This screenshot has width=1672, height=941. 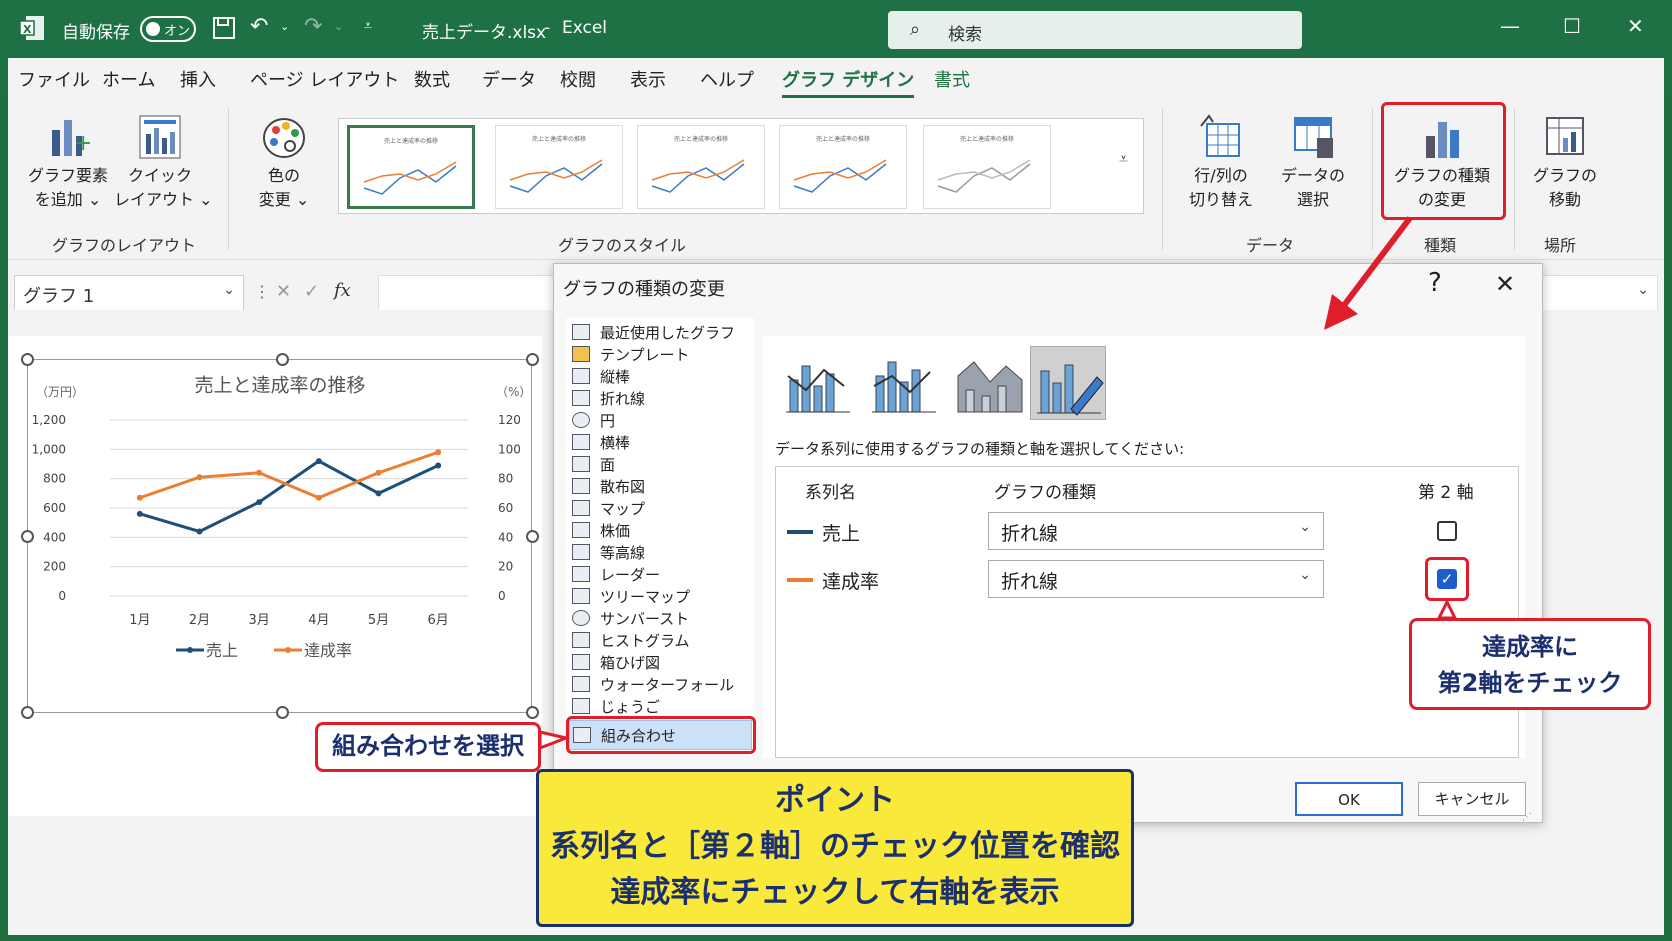 I want to click on select-data-button: データの 選択, so click(x=1313, y=163).